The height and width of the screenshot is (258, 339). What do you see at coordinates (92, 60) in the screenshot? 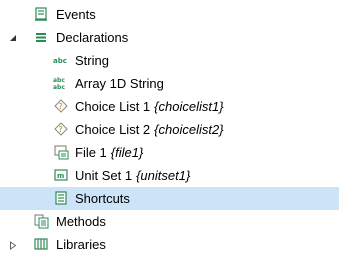
I see `tree-item-label: String` at bounding box center [92, 60].